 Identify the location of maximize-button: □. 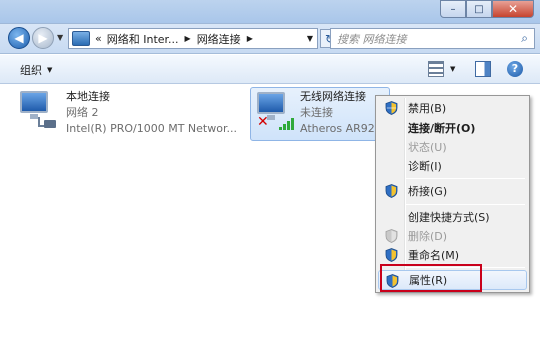
(479, 9).